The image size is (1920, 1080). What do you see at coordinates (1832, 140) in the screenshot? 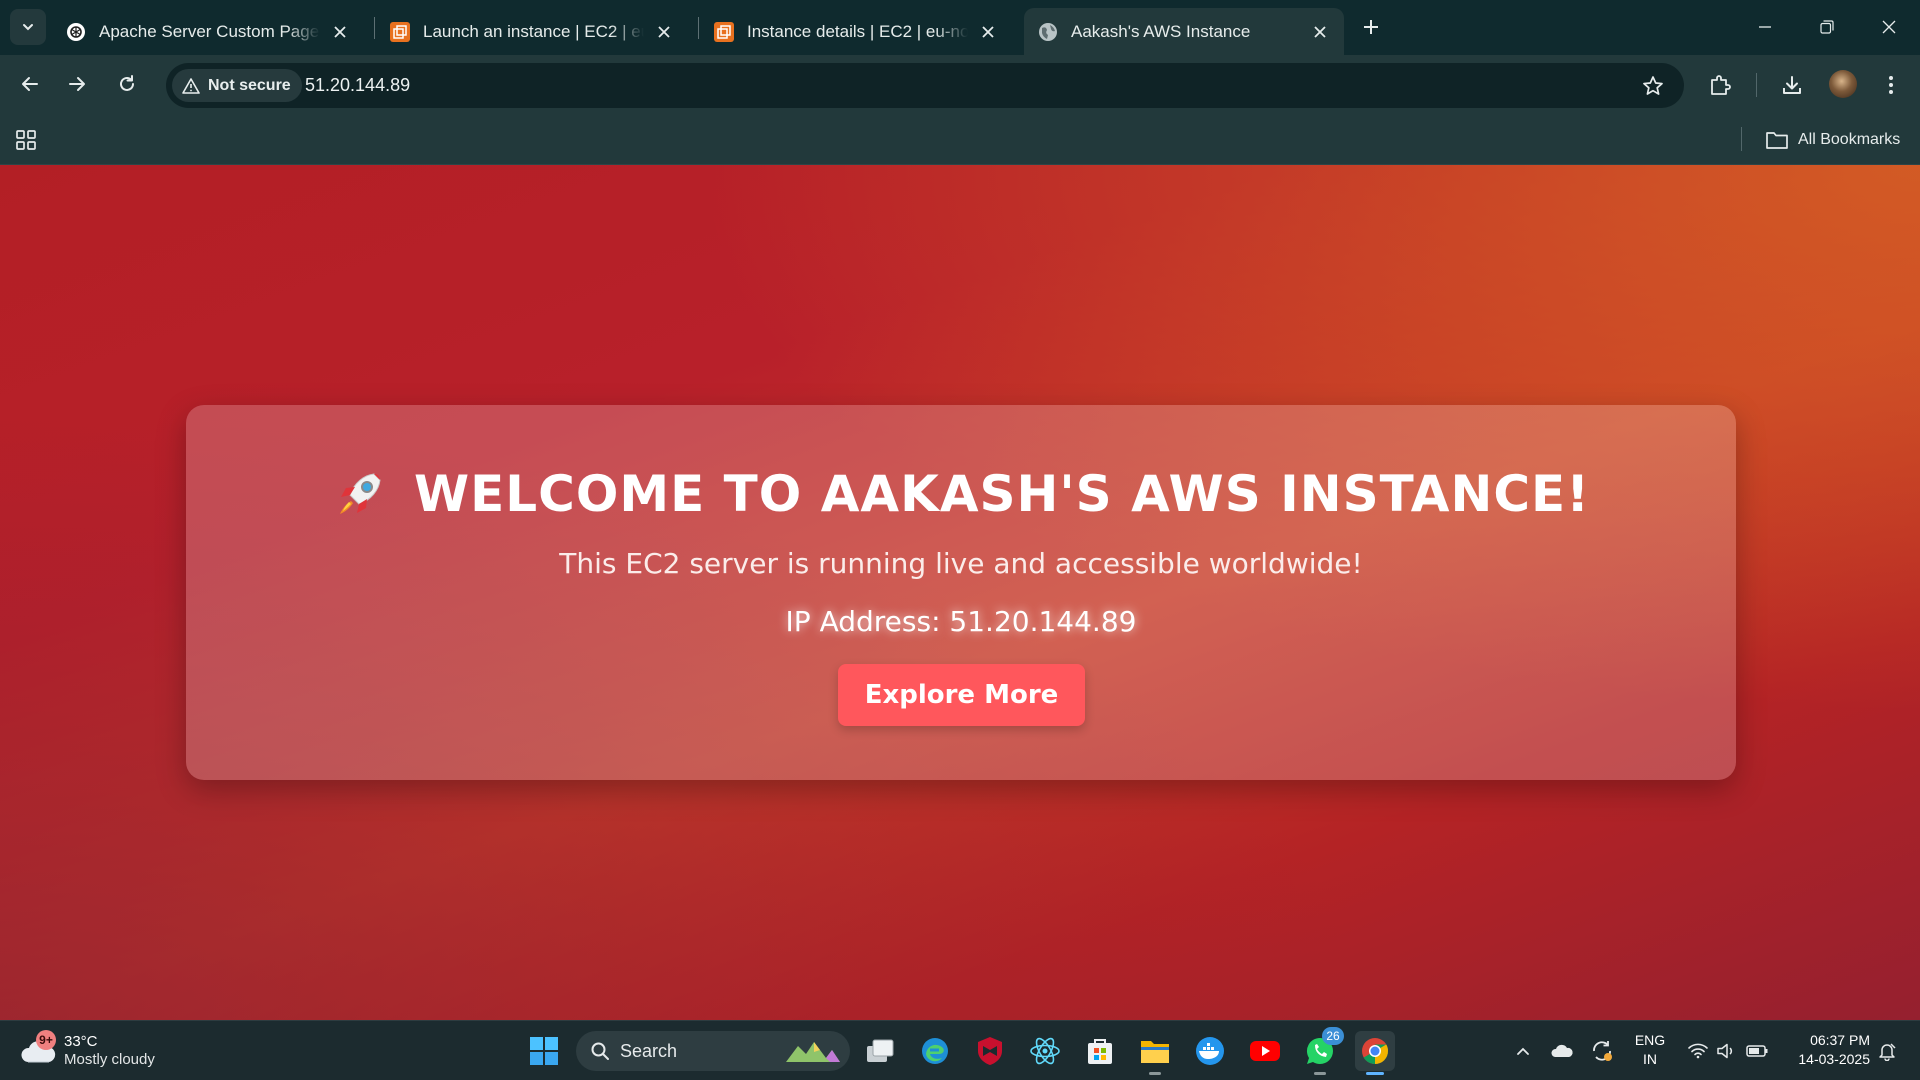
I see `all-bookmarks-button: All Bookmarks` at bounding box center [1832, 140].